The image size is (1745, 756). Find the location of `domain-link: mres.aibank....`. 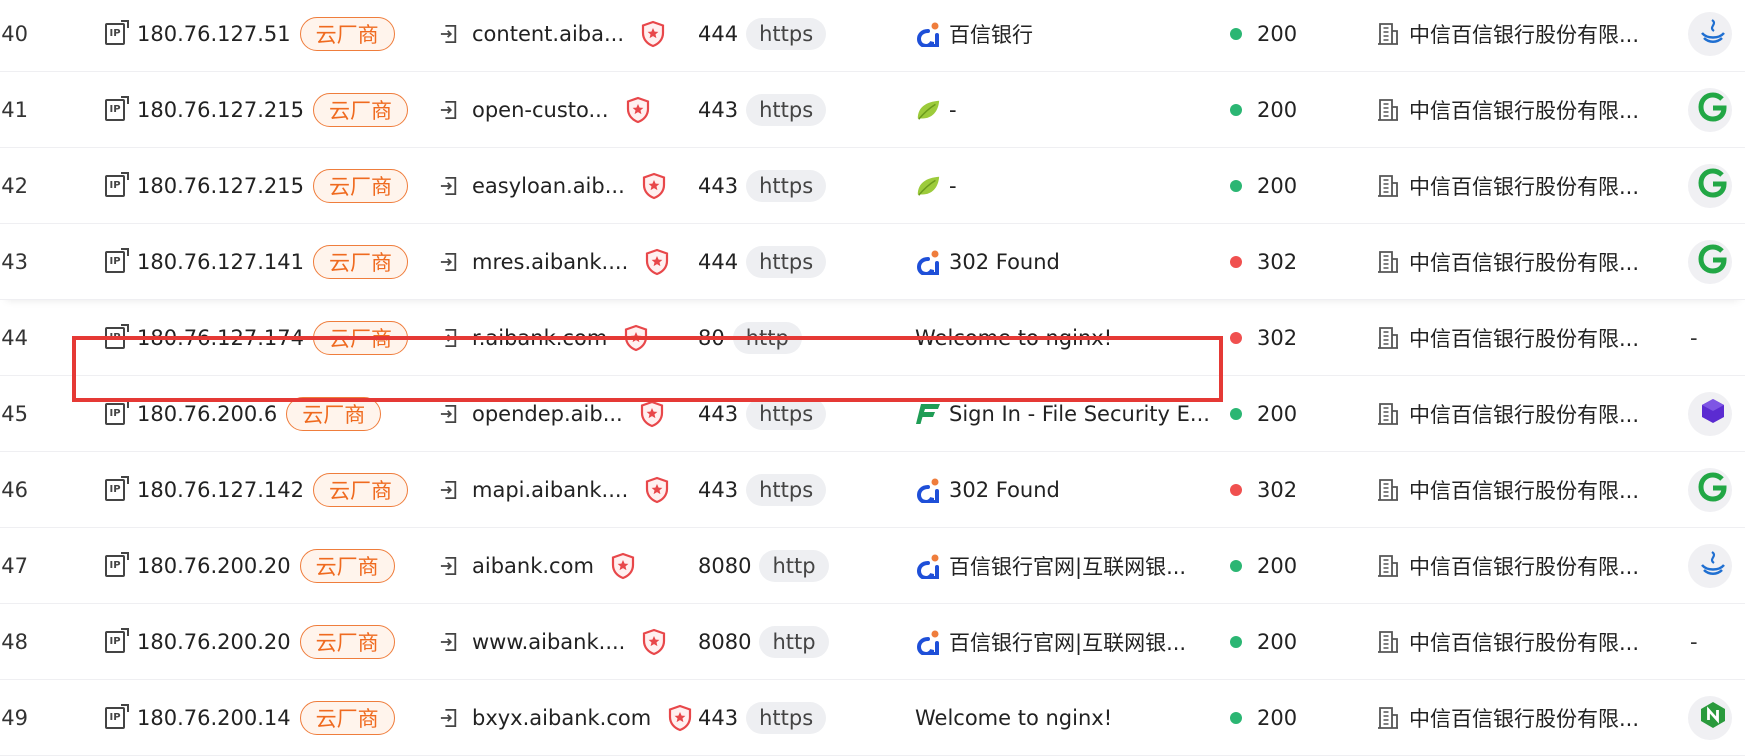

domain-link: mres.aibank.... is located at coordinates (550, 262).